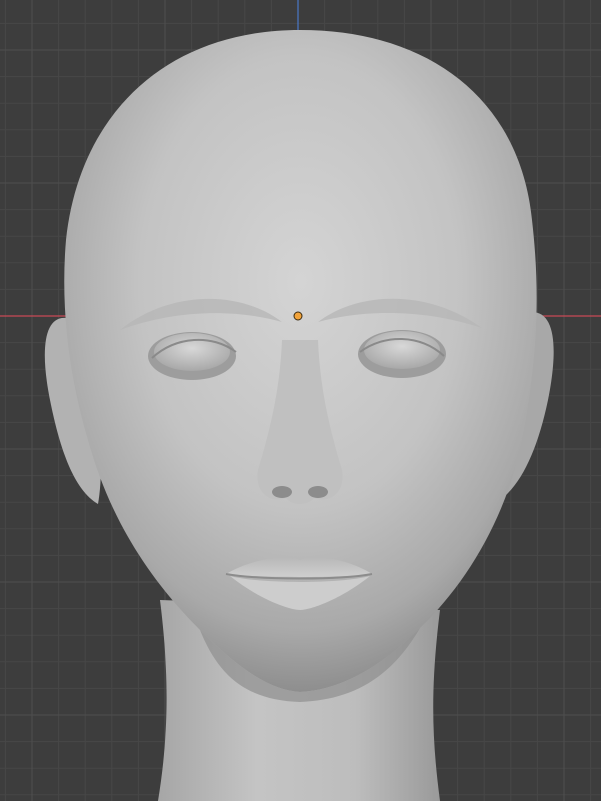 The height and width of the screenshot is (801, 601). I want to click on left-eye, so click(192, 356).